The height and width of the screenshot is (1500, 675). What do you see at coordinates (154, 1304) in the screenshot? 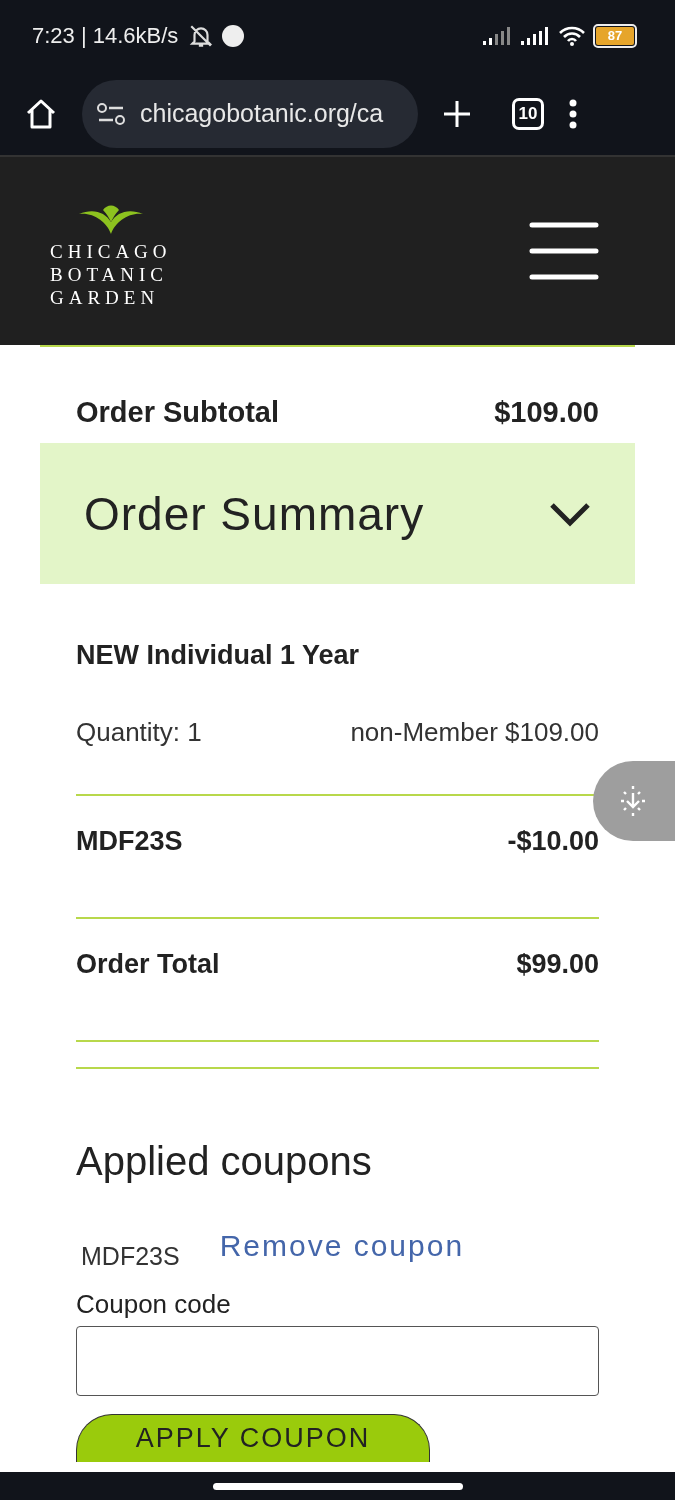
I see `coupon-code-label: Coupon code` at bounding box center [154, 1304].